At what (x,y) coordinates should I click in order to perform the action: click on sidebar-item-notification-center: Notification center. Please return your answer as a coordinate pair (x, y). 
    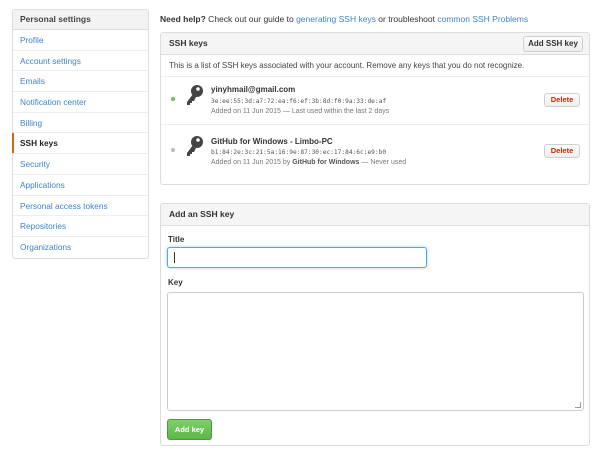
    Looking at the image, I should click on (80, 102).